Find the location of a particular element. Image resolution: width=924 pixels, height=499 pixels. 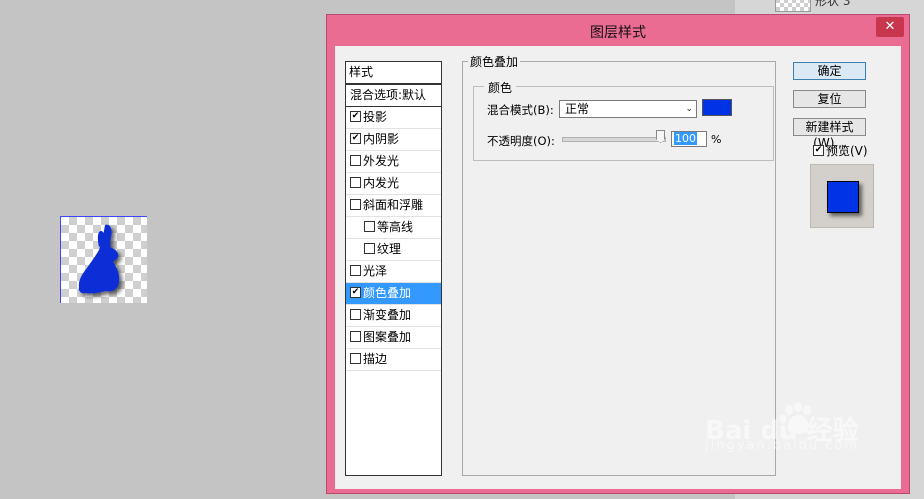

style-list-header: 样式 is located at coordinates (393, 73).